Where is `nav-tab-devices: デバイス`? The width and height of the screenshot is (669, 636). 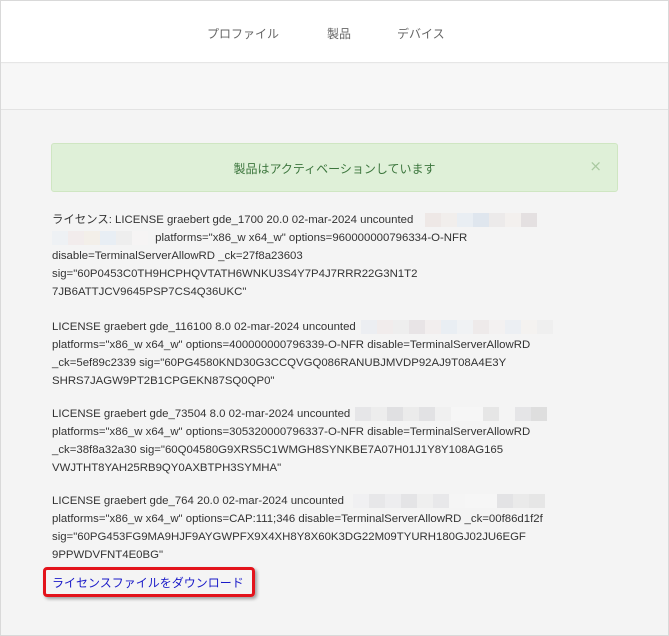
nav-tab-devices: デバイス is located at coordinates (421, 33).